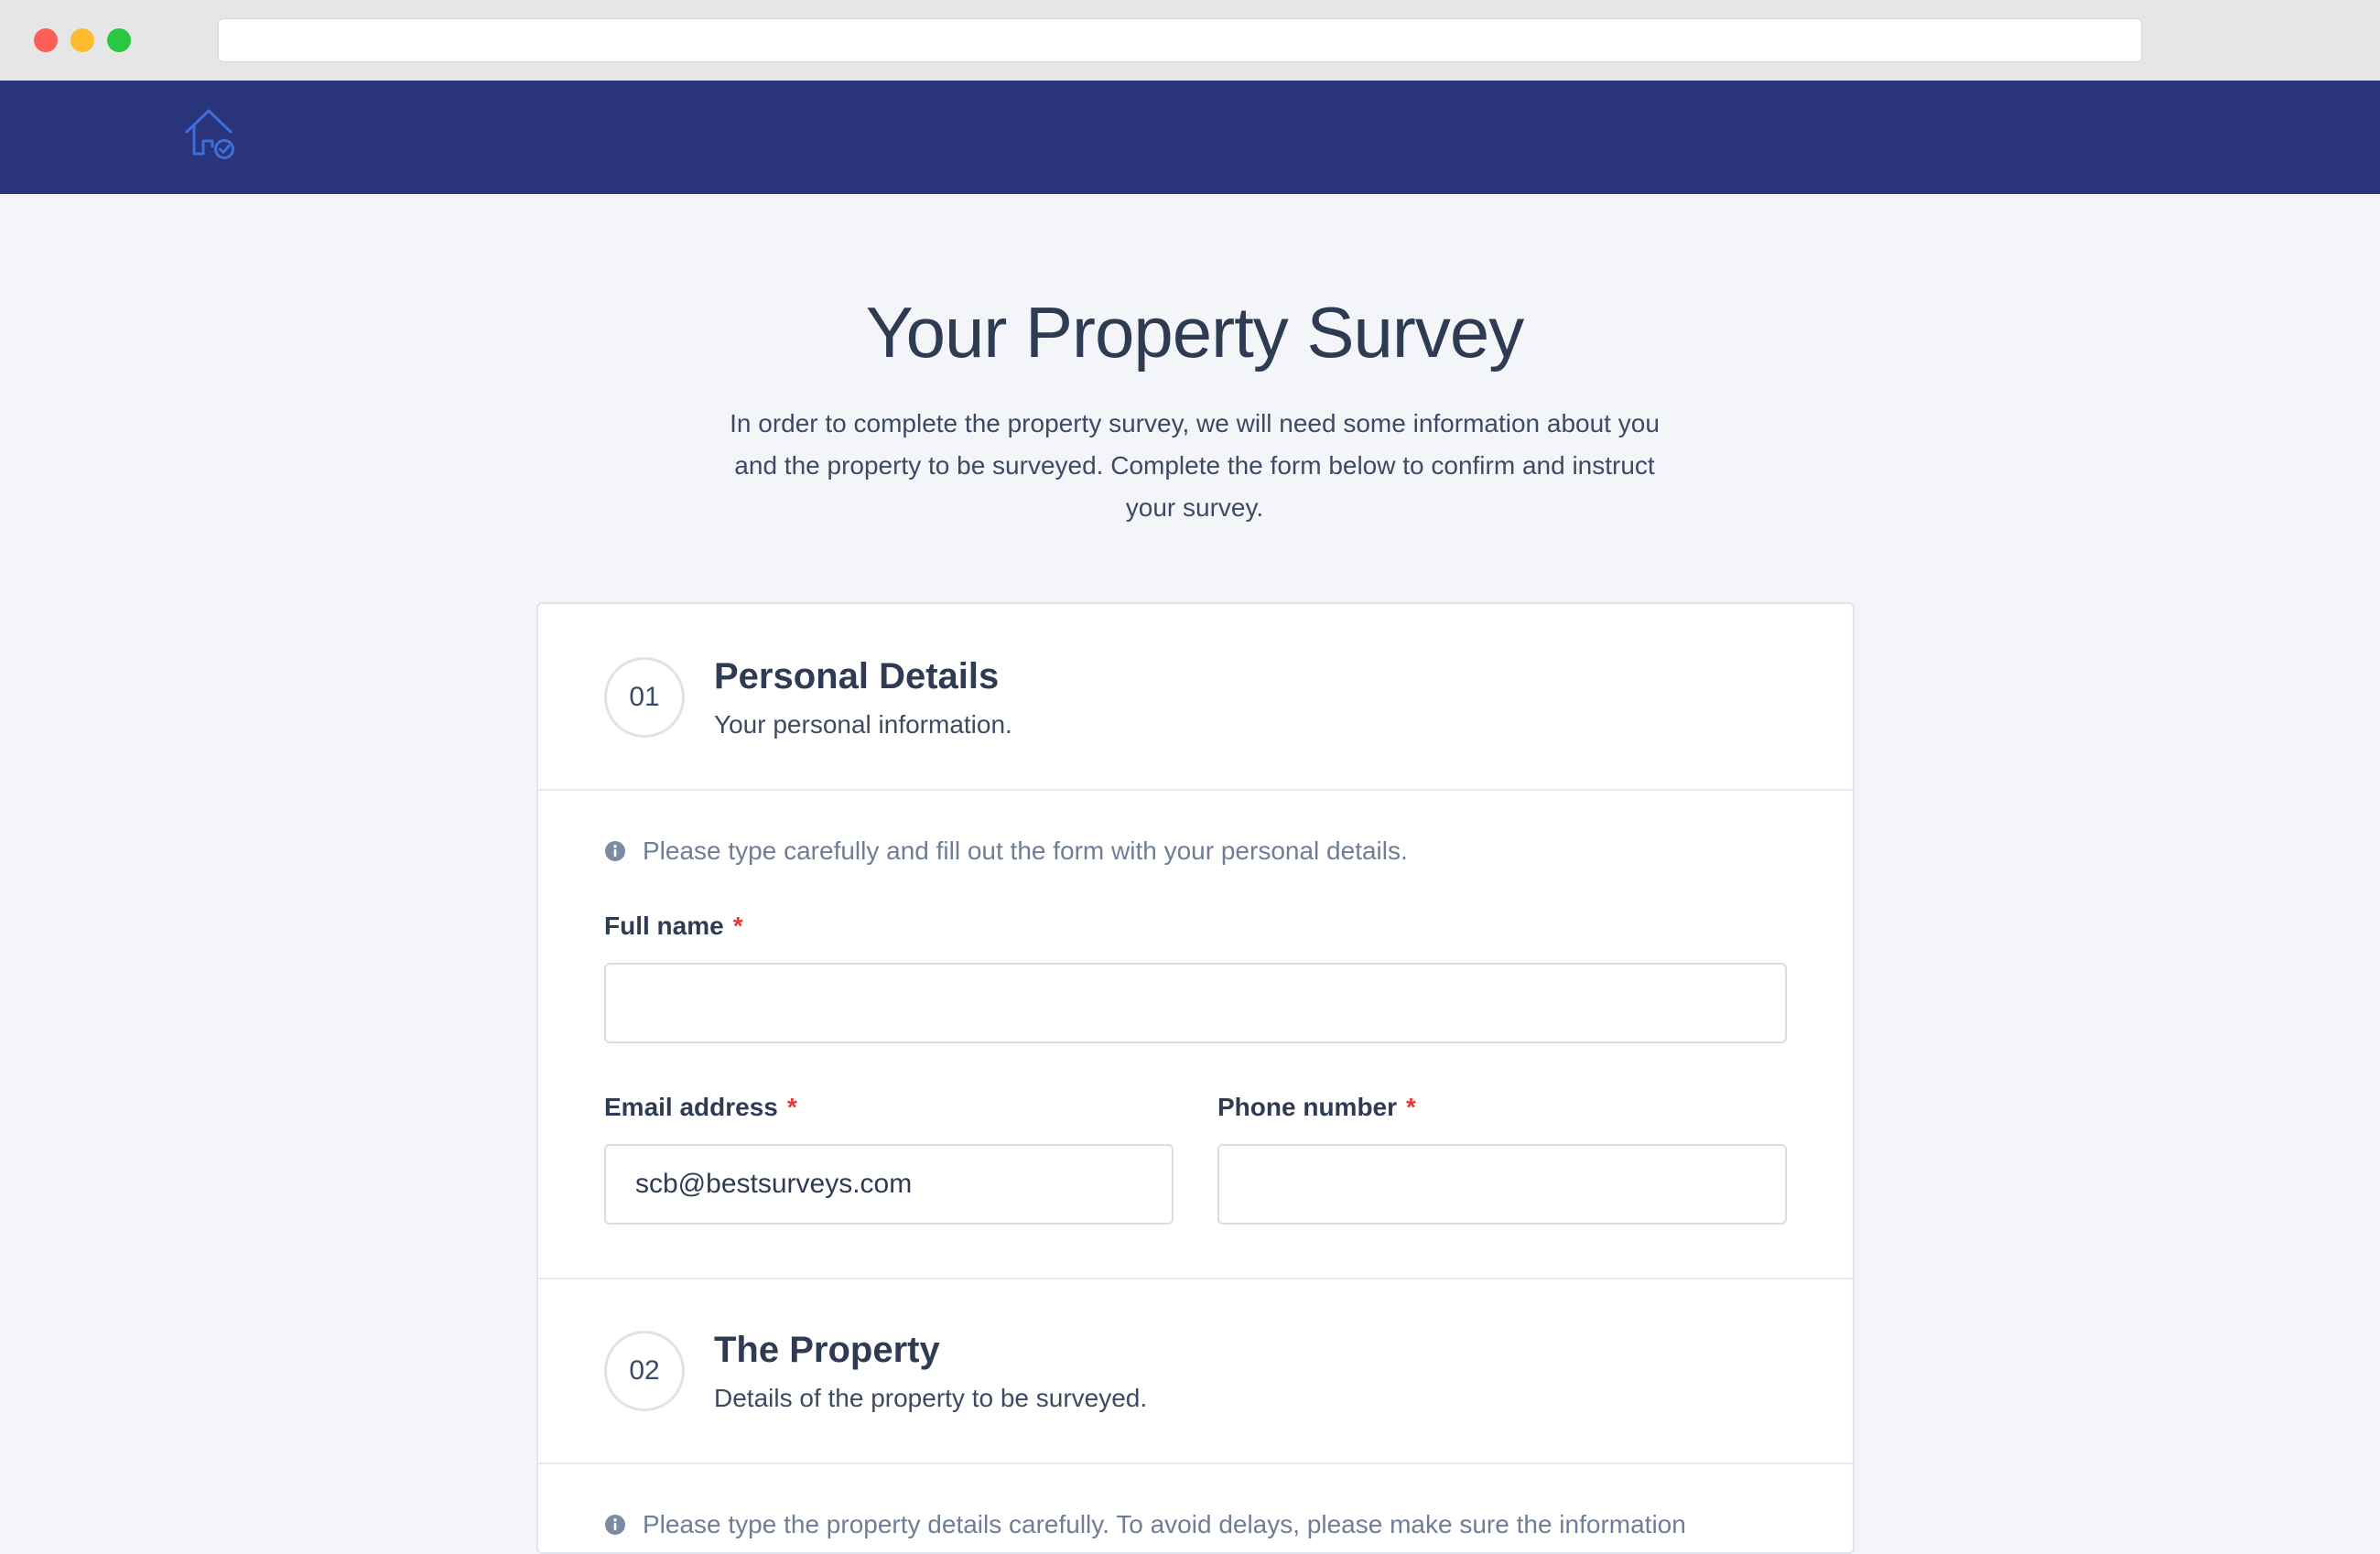 The height and width of the screenshot is (1554, 2380). What do you see at coordinates (1195, 332) in the screenshot?
I see `page-title: Your Property Survey` at bounding box center [1195, 332].